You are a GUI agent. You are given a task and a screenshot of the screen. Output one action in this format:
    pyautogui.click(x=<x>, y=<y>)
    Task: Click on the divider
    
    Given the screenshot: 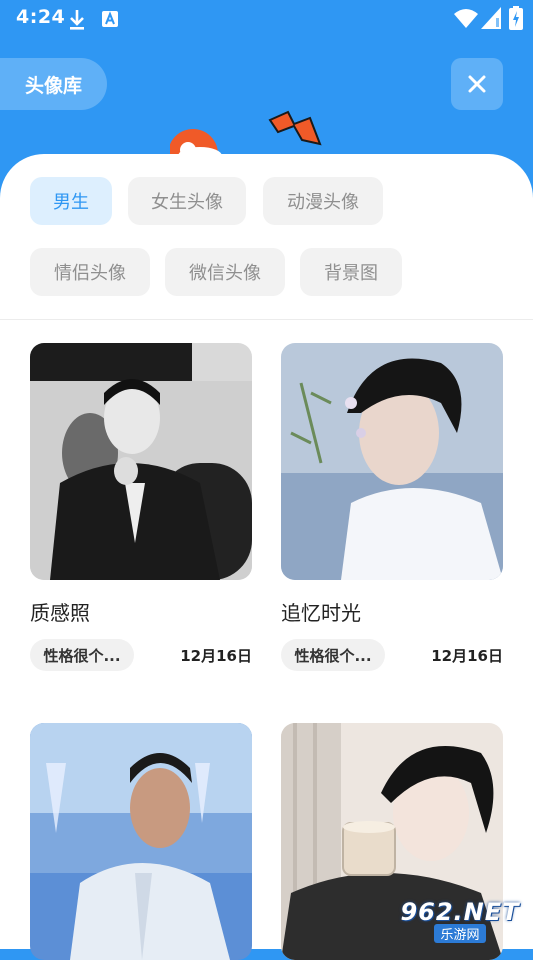 What is the action you would take?
    pyautogui.click(x=266, y=319)
    